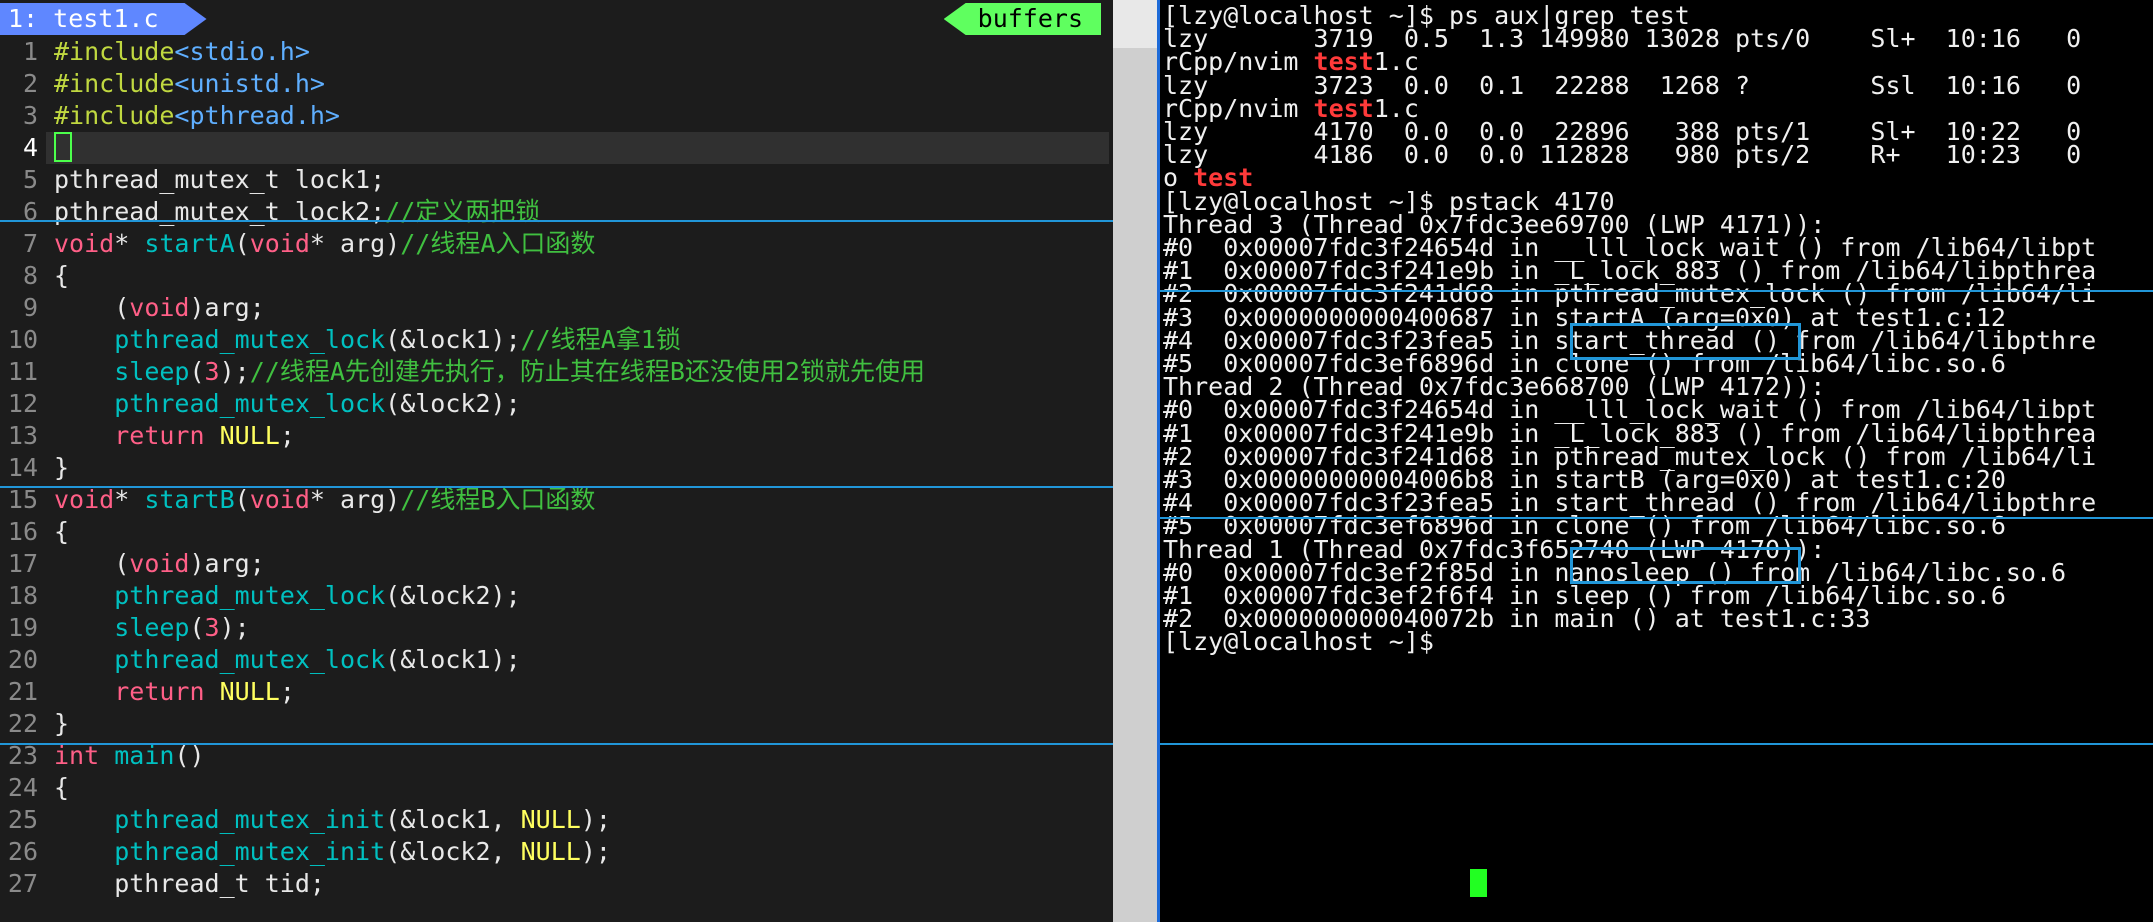 This screenshot has width=2153, height=922. What do you see at coordinates (324, 244) in the screenshot?
I see `line-text: void* startA(void* arg)//线程A入口函数` at bounding box center [324, 244].